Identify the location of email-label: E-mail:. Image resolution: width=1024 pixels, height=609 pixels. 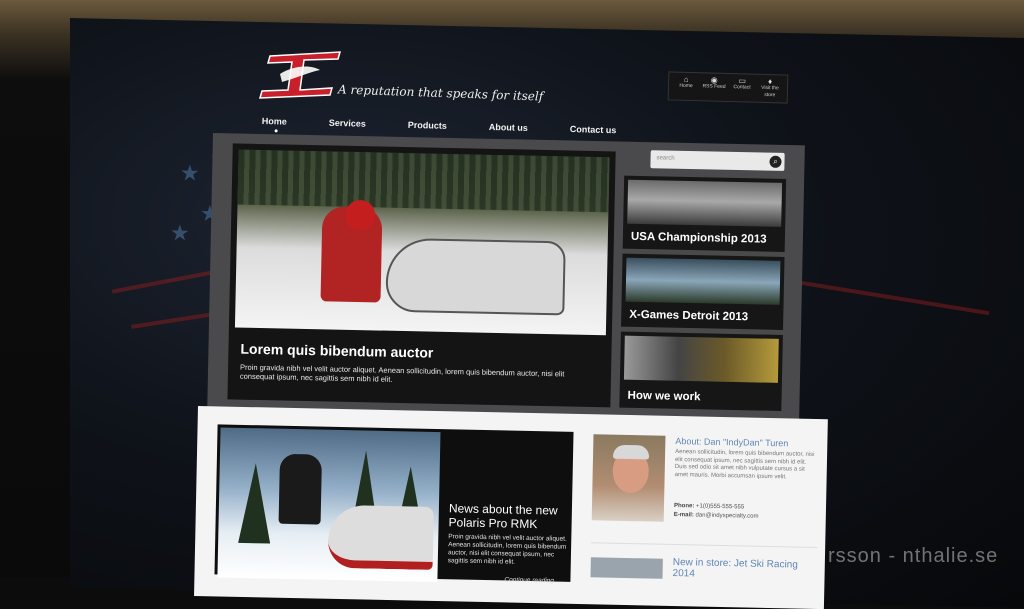
(683, 515).